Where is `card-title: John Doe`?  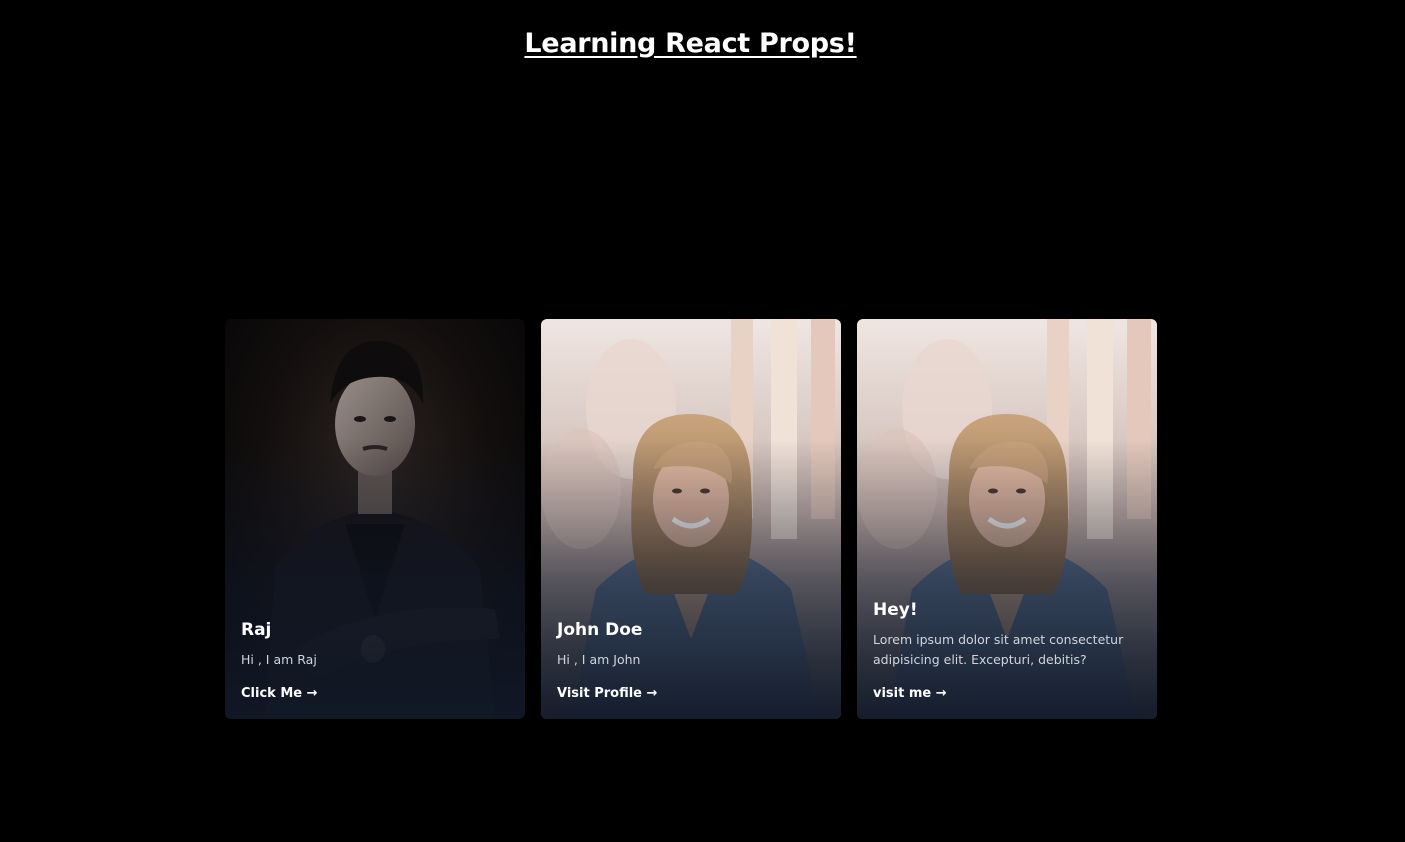 card-title: John Doe is located at coordinates (600, 630).